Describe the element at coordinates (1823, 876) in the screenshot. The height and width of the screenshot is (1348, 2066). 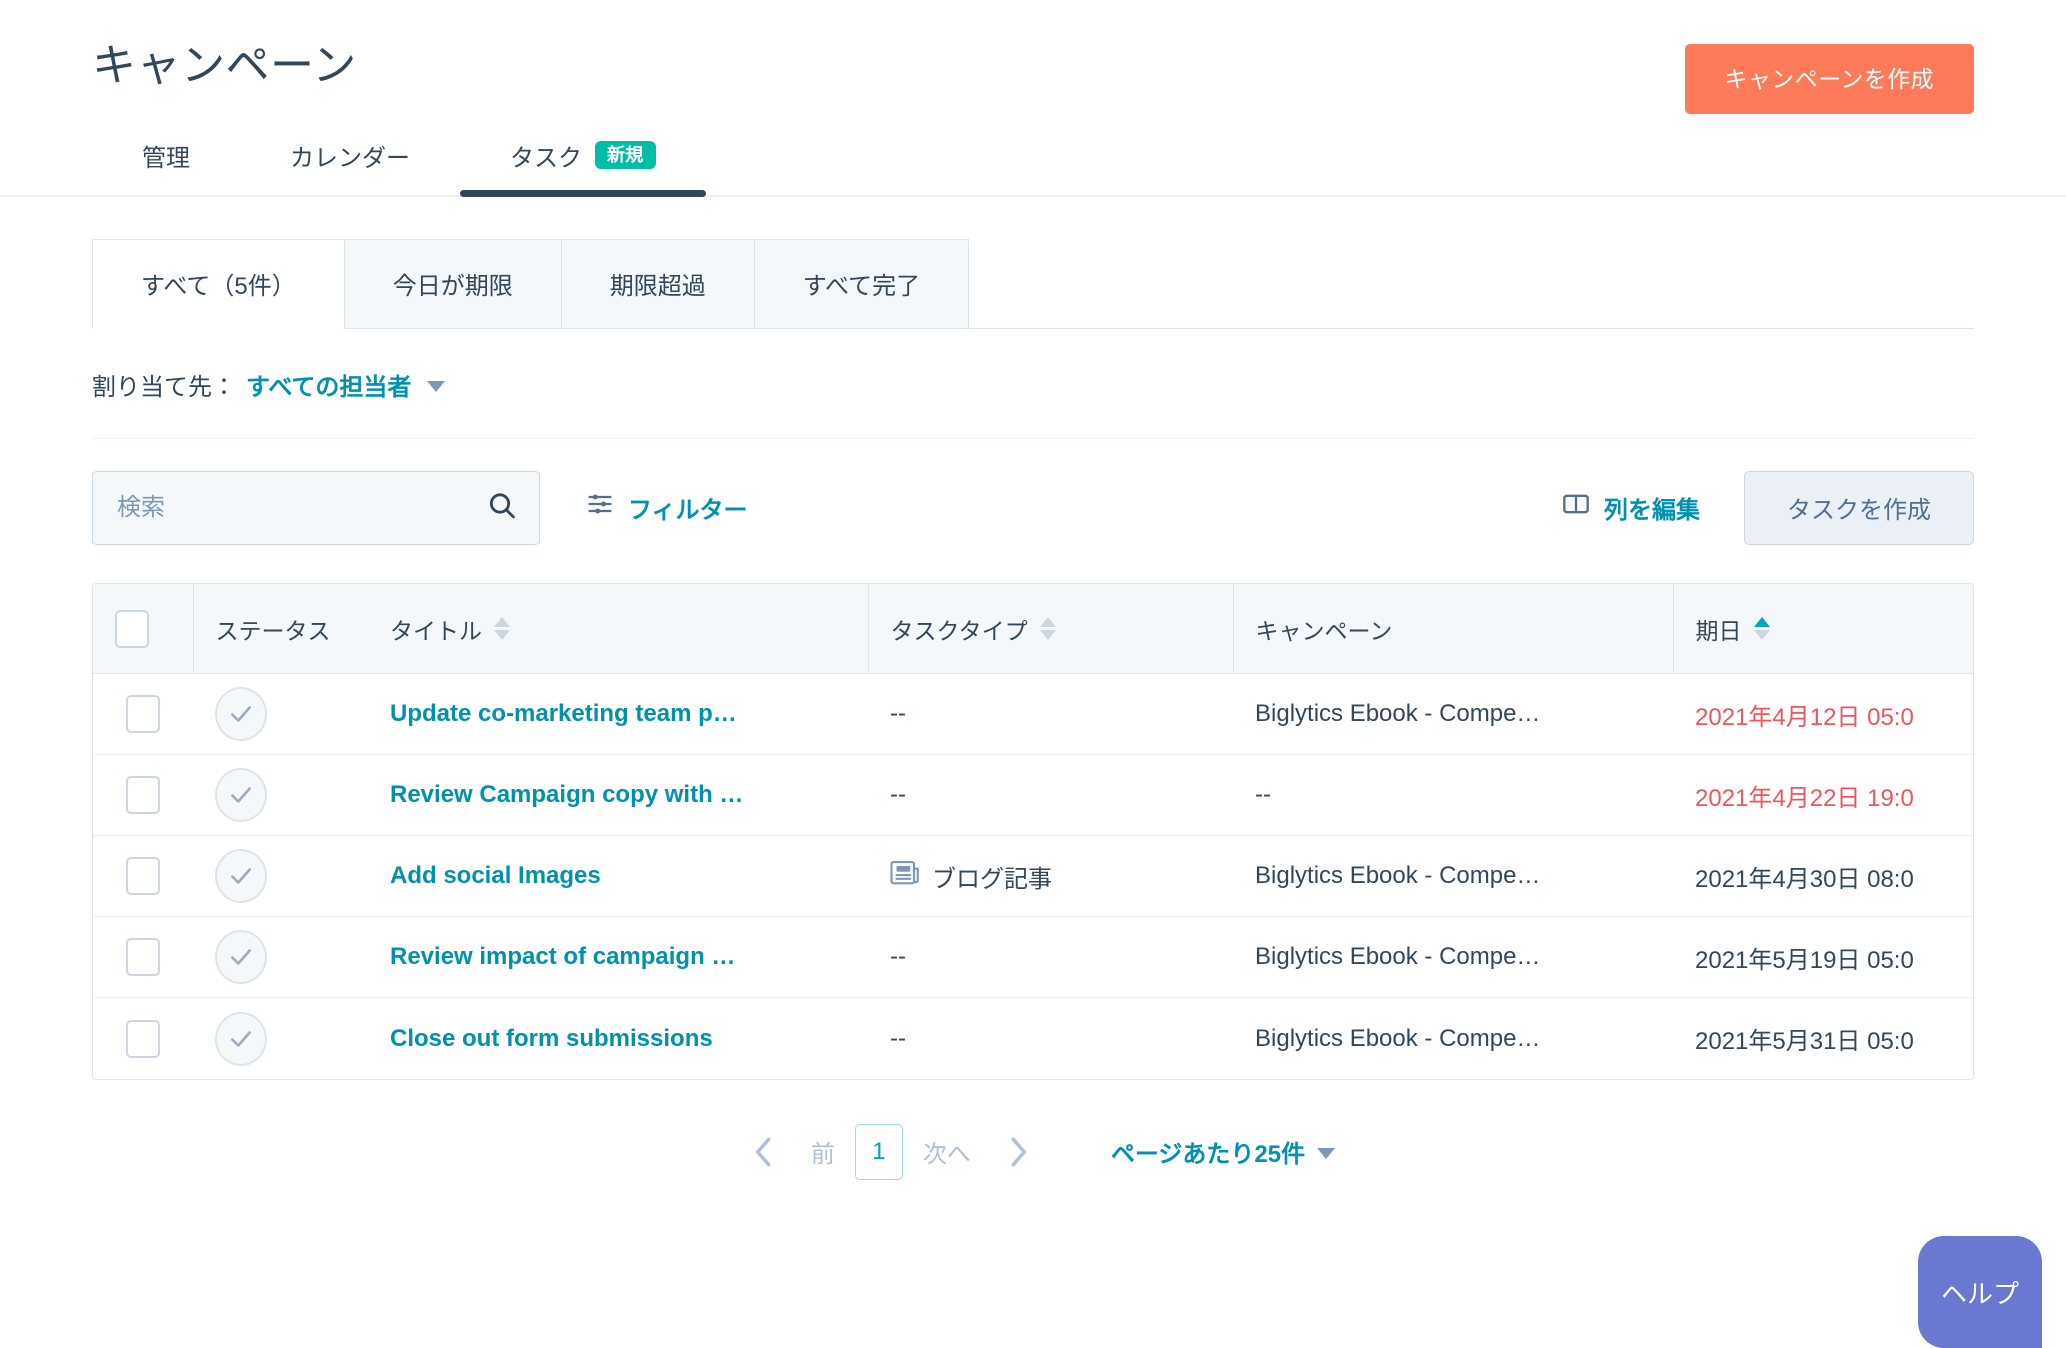
I see `row-due-date-cell: 2021年4月30日 08:0` at that location.